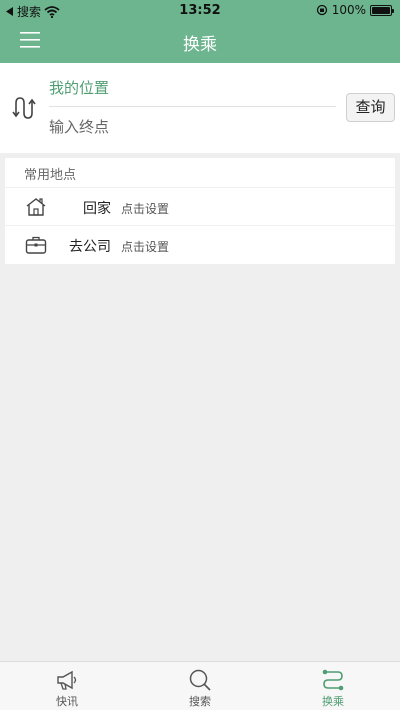 Image resolution: width=400 pixels, height=710 pixels. Describe the element at coordinates (192, 106) in the screenshot. I see `field-divider` at that location.